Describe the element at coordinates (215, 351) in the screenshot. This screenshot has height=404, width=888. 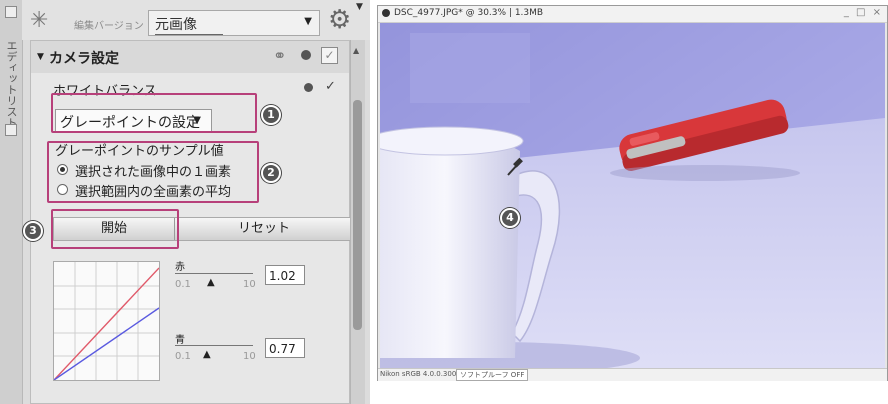
I see `blue-slider: 0.1 ▲ 10` at that location.